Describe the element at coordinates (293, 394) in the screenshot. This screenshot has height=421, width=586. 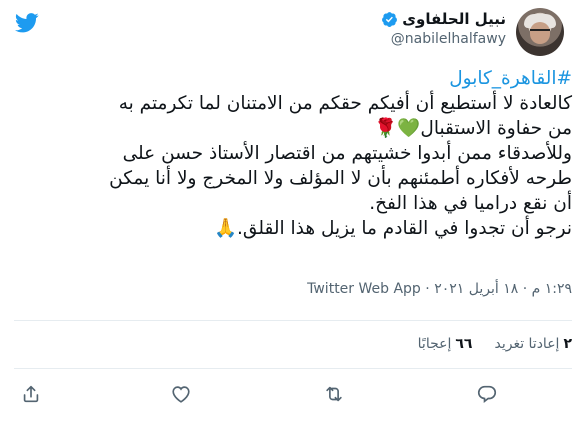
I see `tweet-actions` at that location.